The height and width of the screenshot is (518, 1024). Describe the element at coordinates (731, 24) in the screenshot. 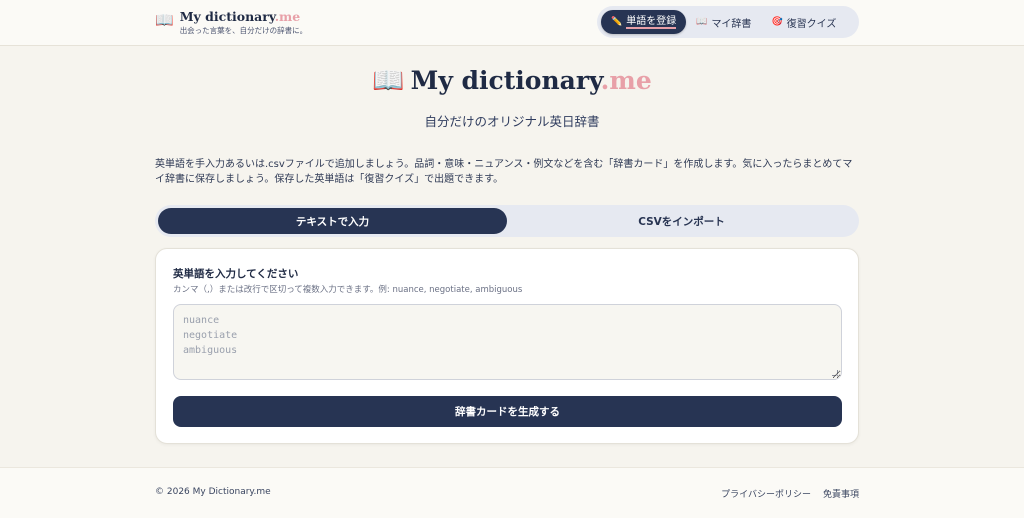

I see `nav-my-dictionary-label: マイ辞書` at that location.